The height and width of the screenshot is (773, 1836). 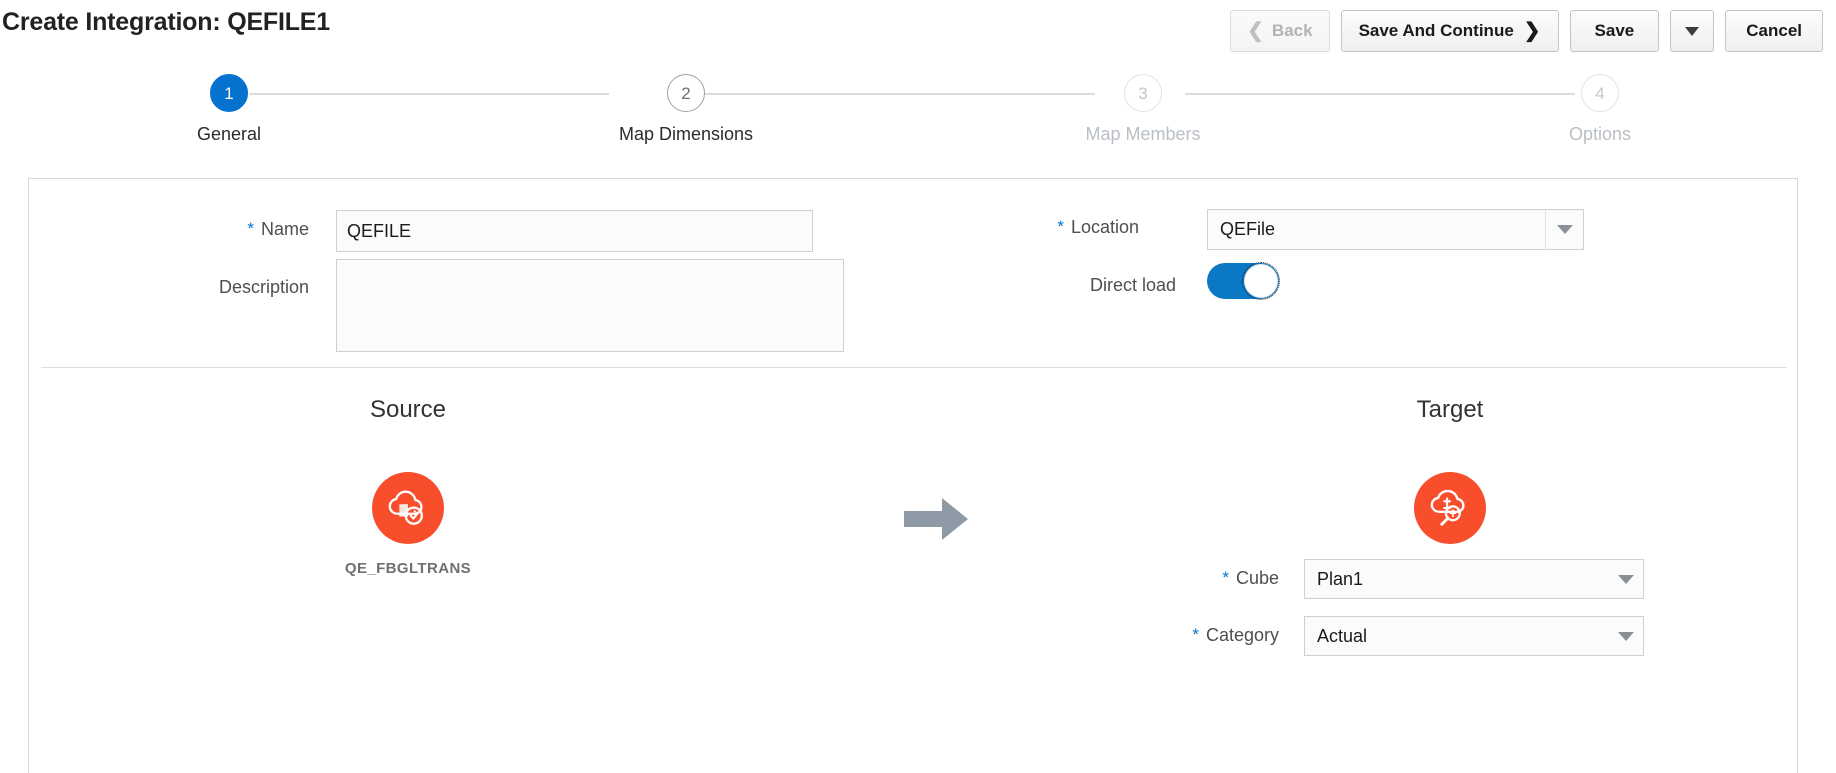 I want to click on location-required-marker: *, so click(x=1060, y=226).